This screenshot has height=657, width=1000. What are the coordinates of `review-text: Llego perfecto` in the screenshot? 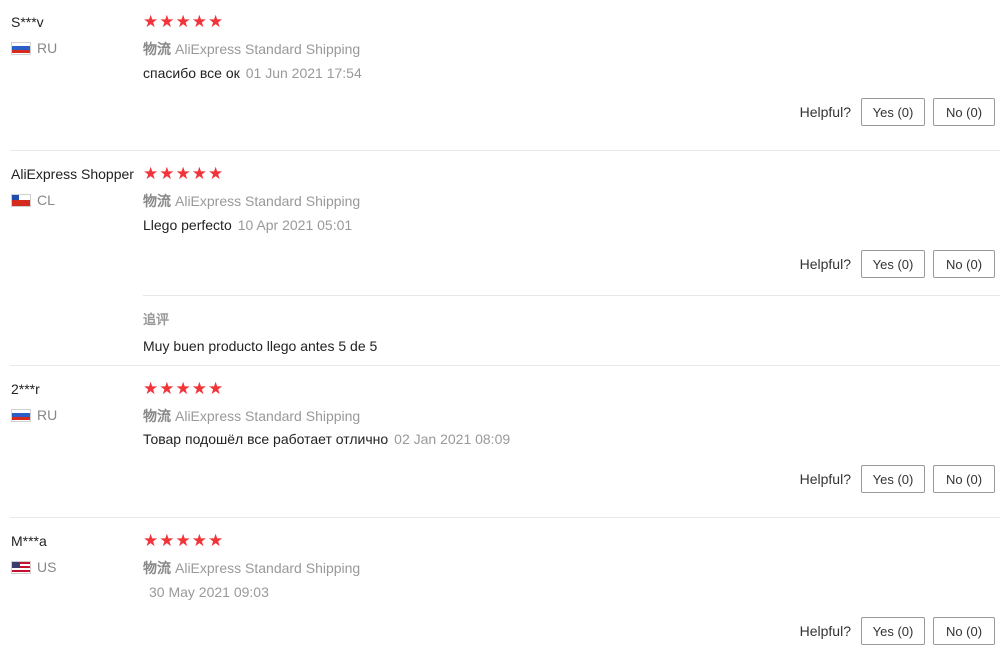 It's located at (187, 225).